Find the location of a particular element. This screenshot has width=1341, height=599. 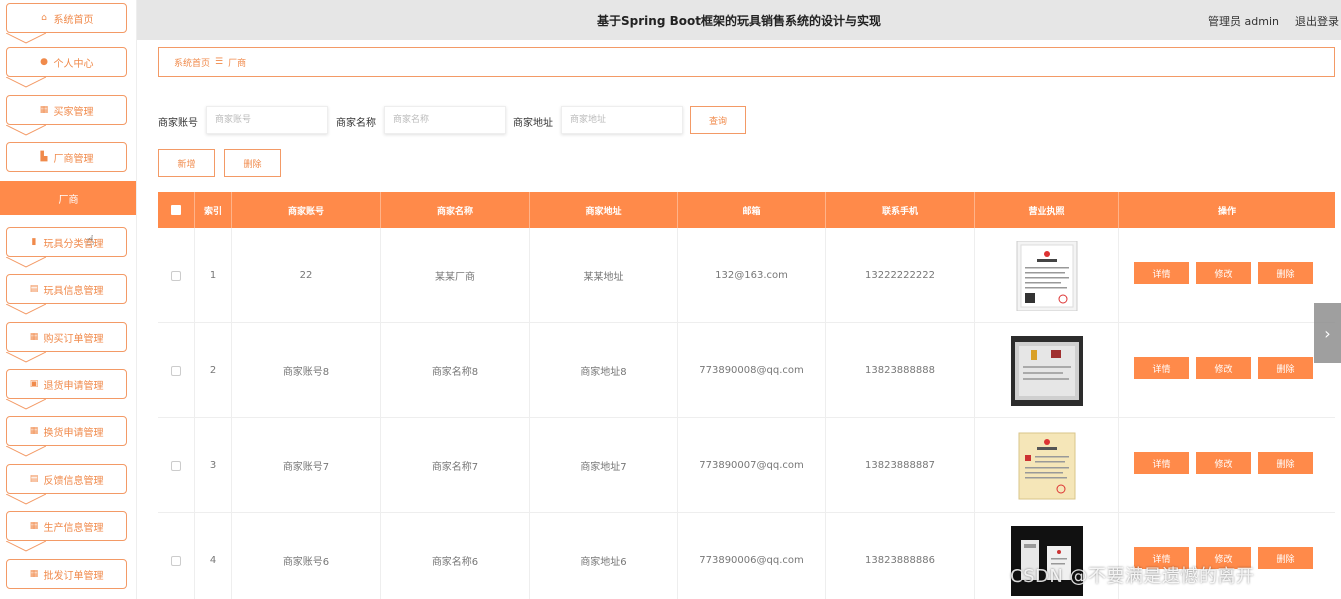

sidebar-item-label: 个人中心 is located at coordinates (73, 64).